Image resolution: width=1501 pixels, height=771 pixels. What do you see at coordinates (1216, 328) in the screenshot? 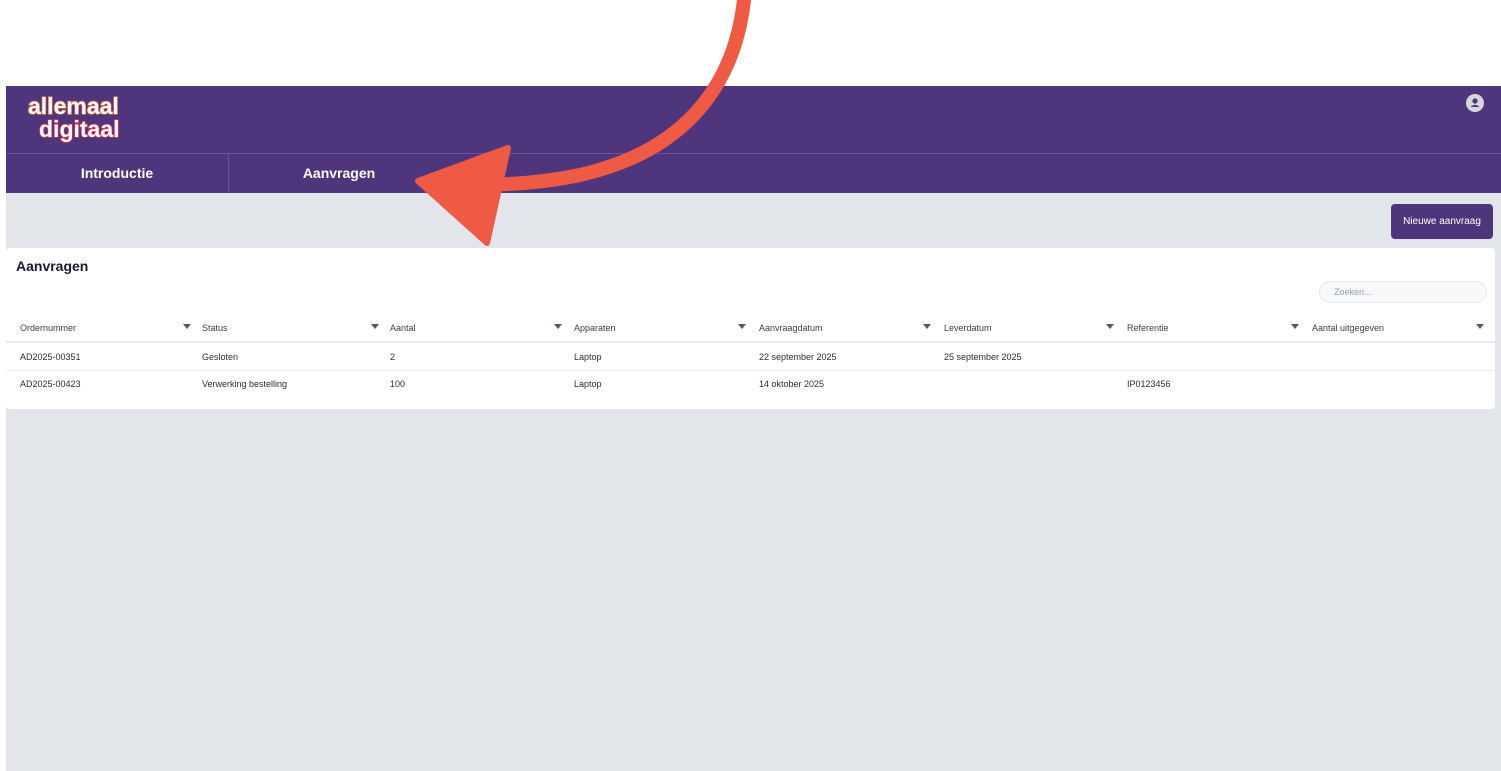
I see `column-header-referentie: Referentie` at bounding box center [1216, 328].